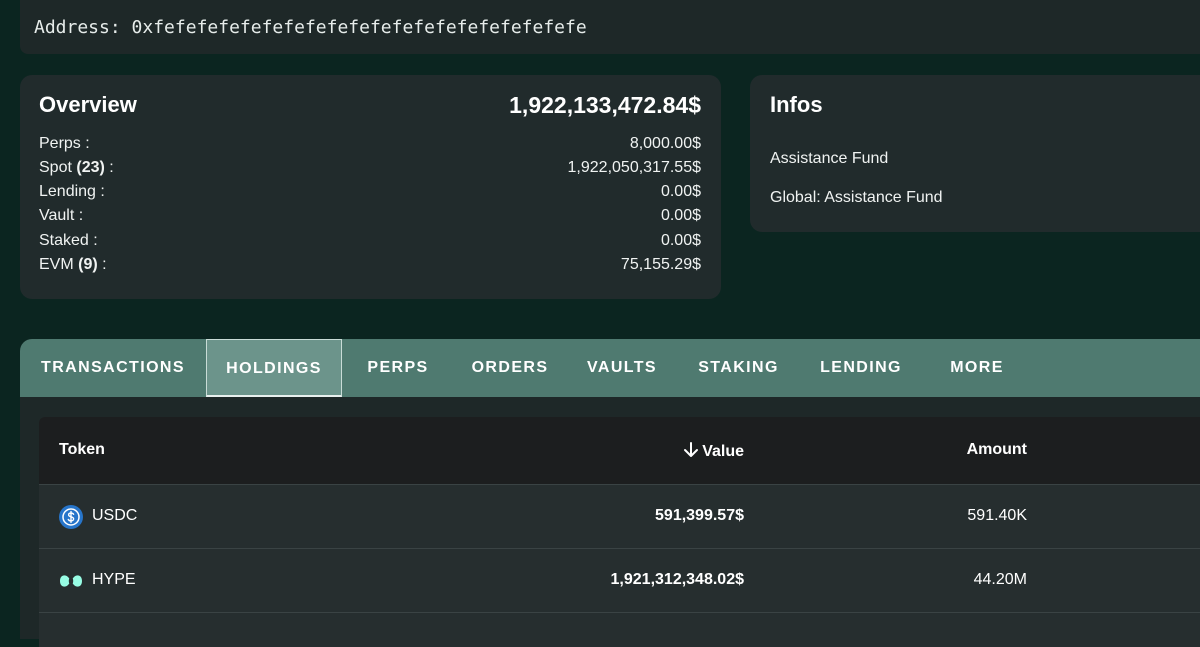  What do you see at coordinates (88, 104) in the screenshot?
I see `overview-title: Overview` at bounding box center [88, 104].